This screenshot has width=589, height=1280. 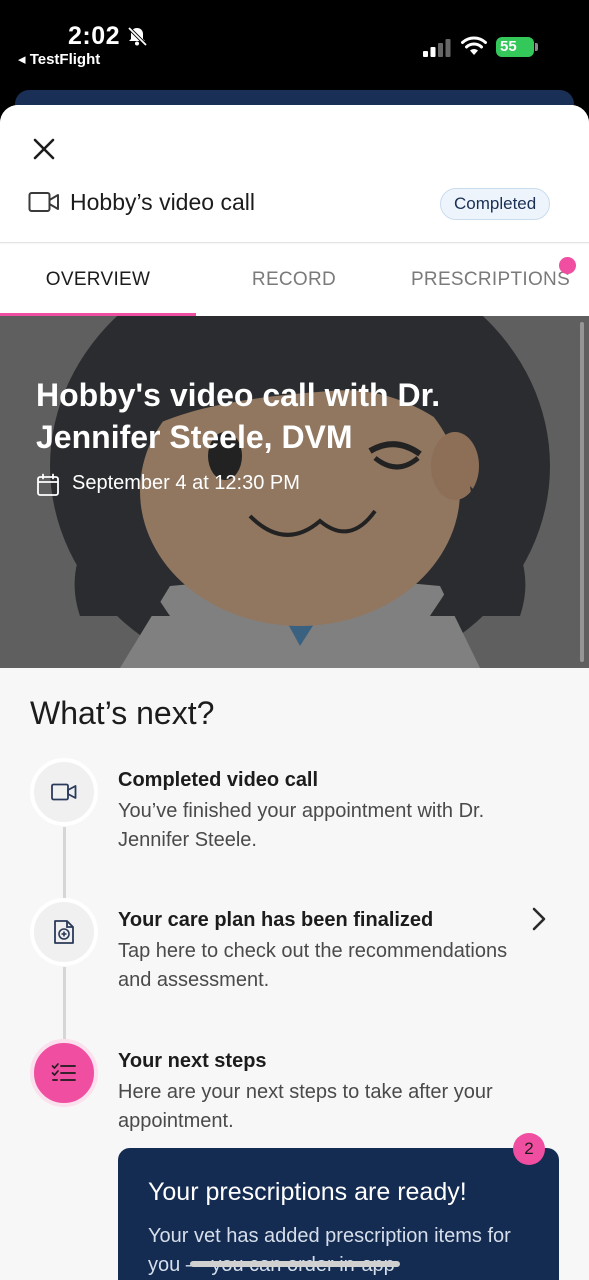 I want to click on step-next-steps-circle, so click(x=64, y=1073).